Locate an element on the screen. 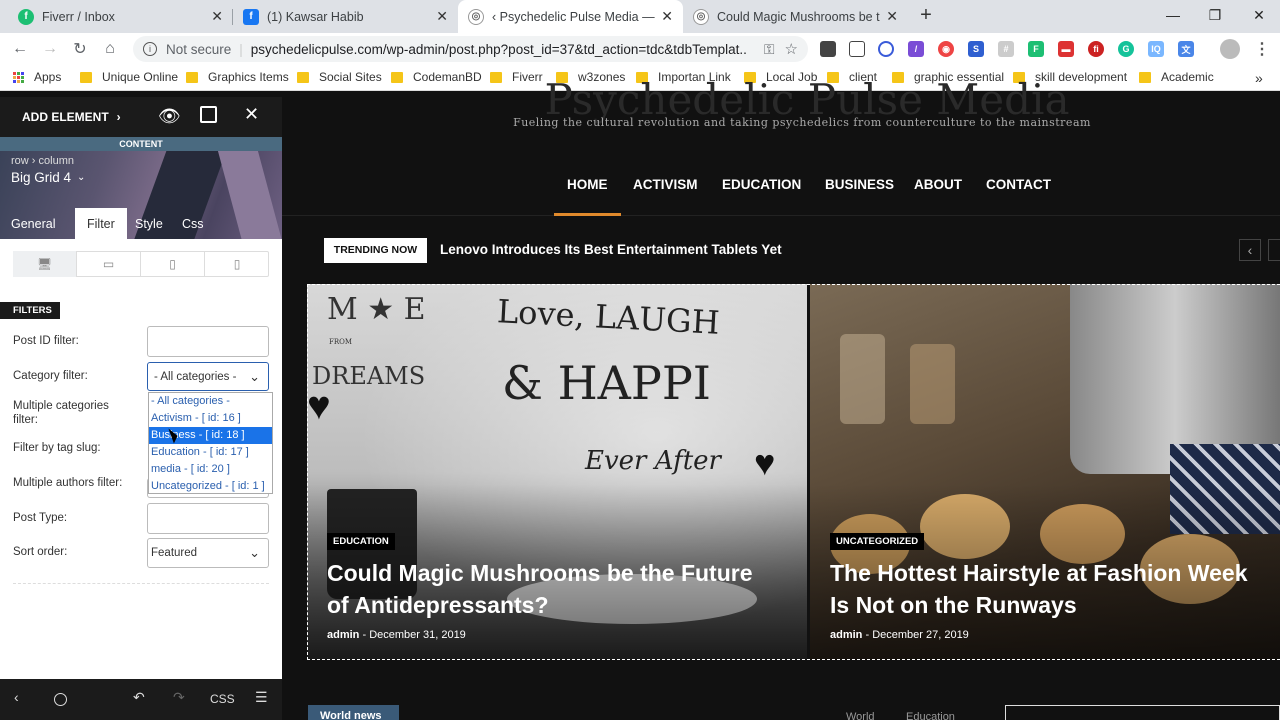 This screenshot has width=1280, height=720. tab-title: ‹ Psychedelic Pulse Media — Wo is located at coordinates (573, 16).